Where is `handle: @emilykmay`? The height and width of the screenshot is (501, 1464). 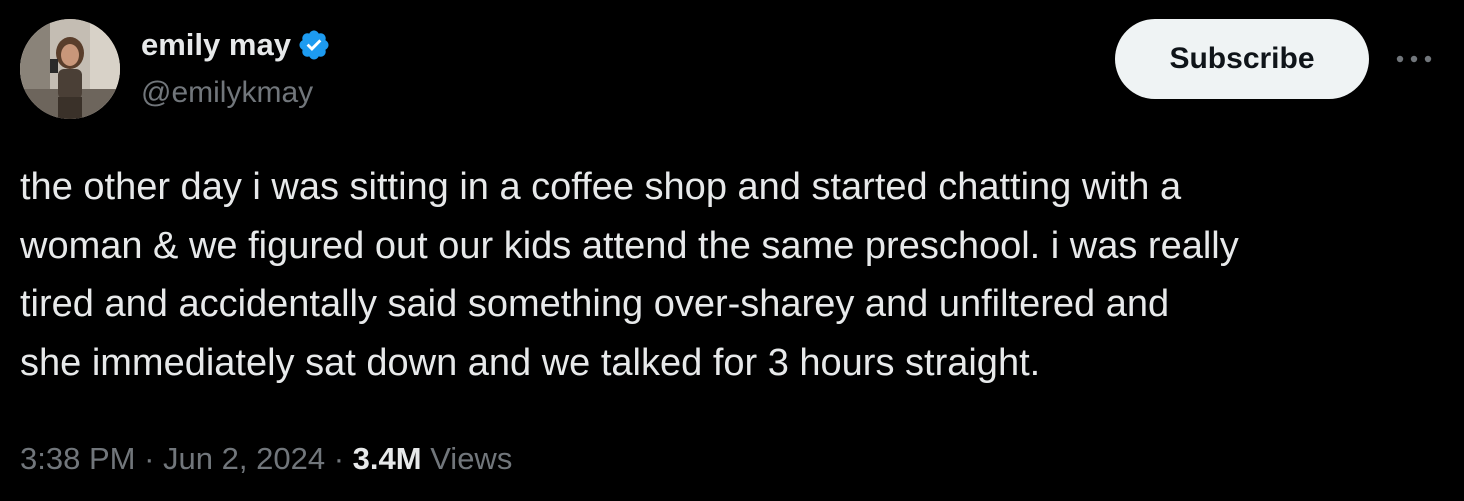
handle: @emilykmay is located at coordinates (236, 93).